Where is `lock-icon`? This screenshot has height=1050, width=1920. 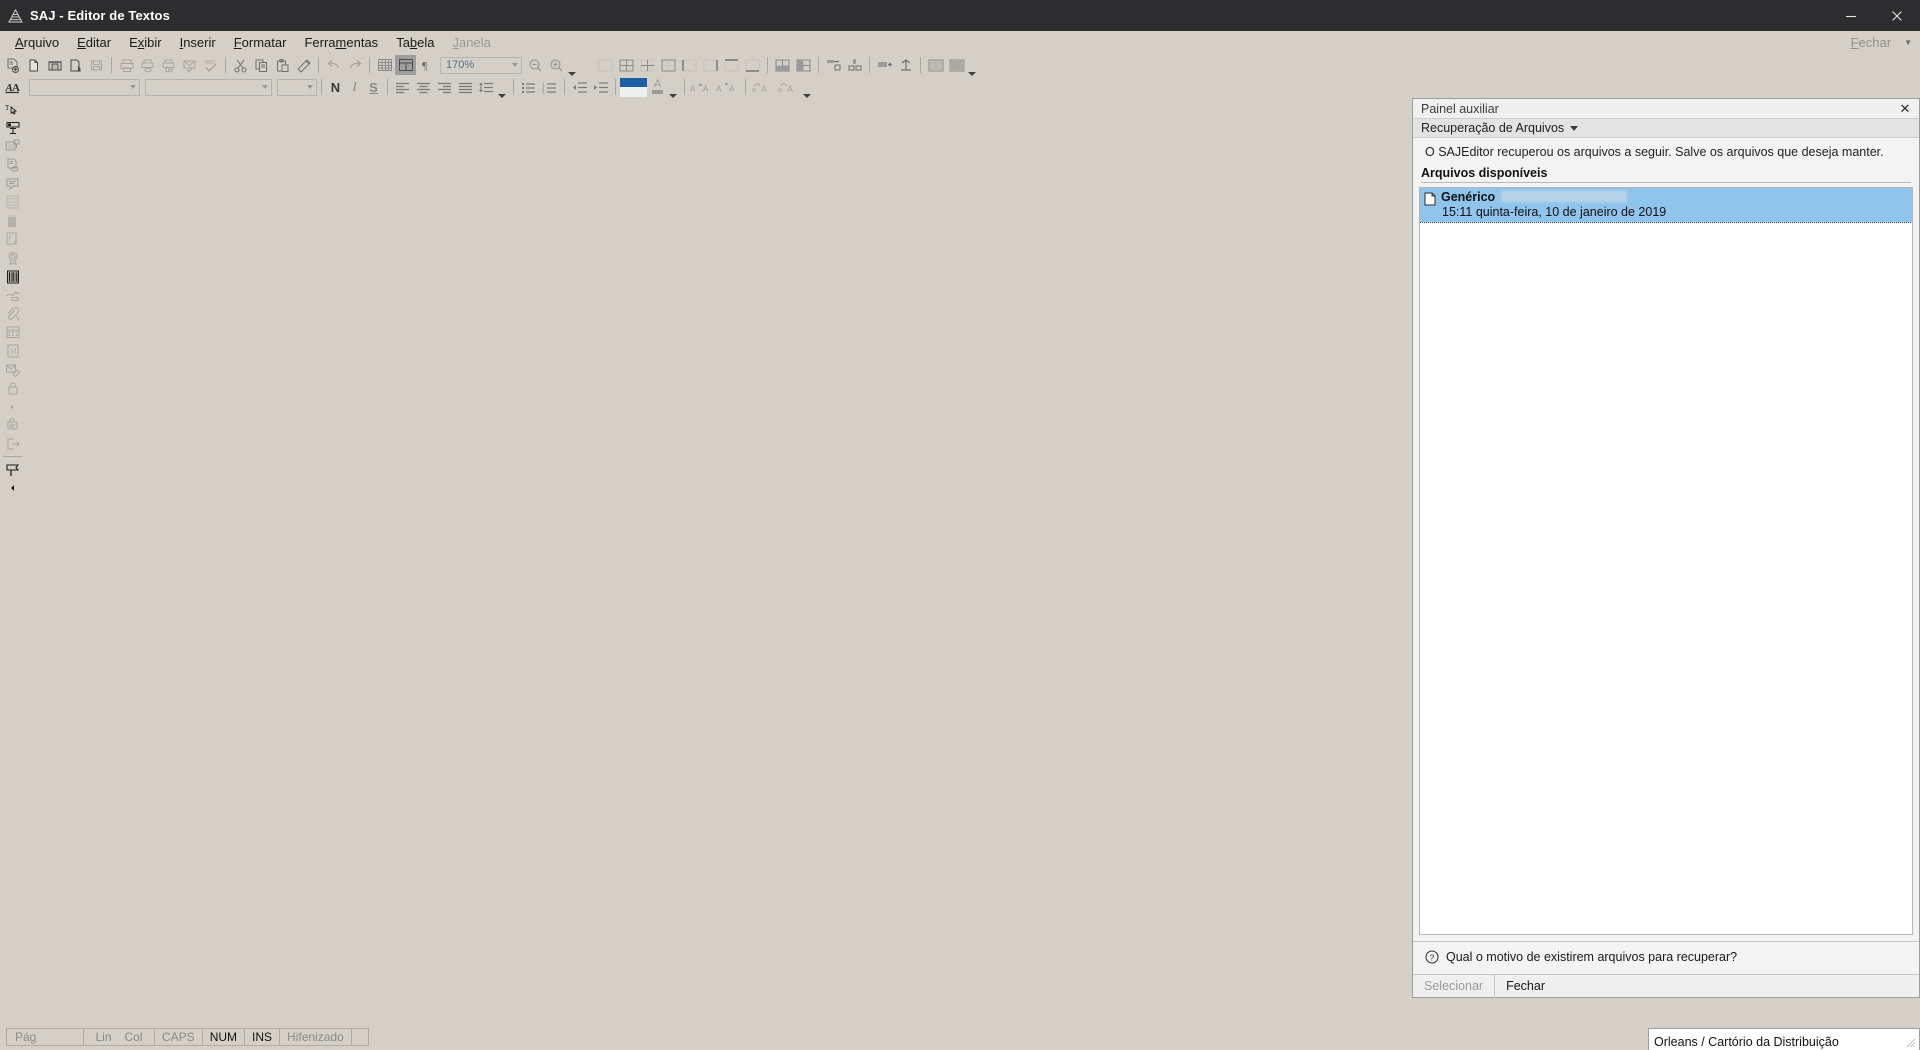
lock-icon is located at coordinates (13, 388).